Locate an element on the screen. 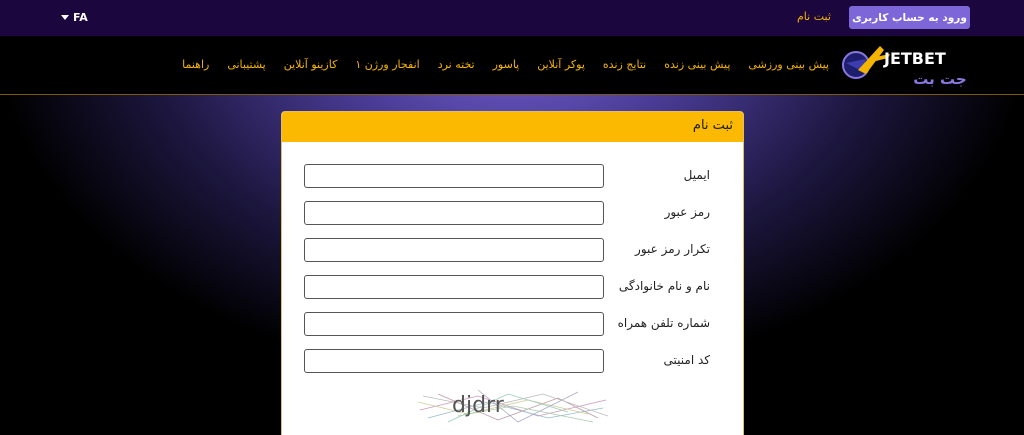  email-row: ایمیل is located at coordinates (514, 176).